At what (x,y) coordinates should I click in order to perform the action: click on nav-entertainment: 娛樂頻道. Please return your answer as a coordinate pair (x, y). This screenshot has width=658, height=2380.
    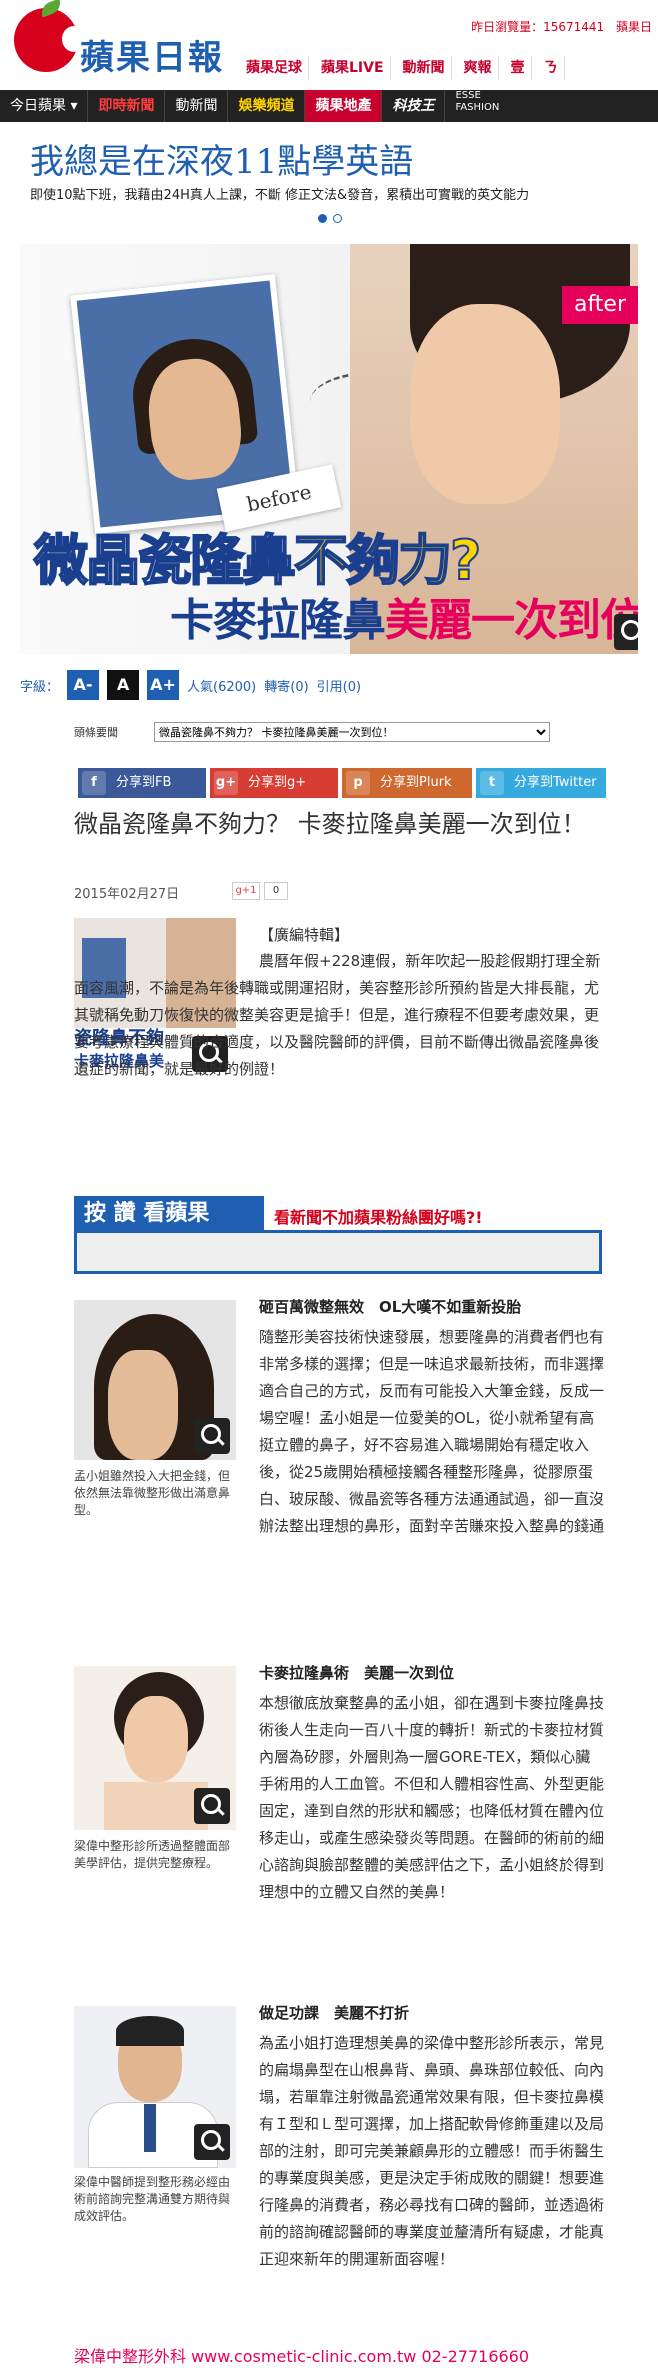
    Looking at the image, I should click on (267, 106).